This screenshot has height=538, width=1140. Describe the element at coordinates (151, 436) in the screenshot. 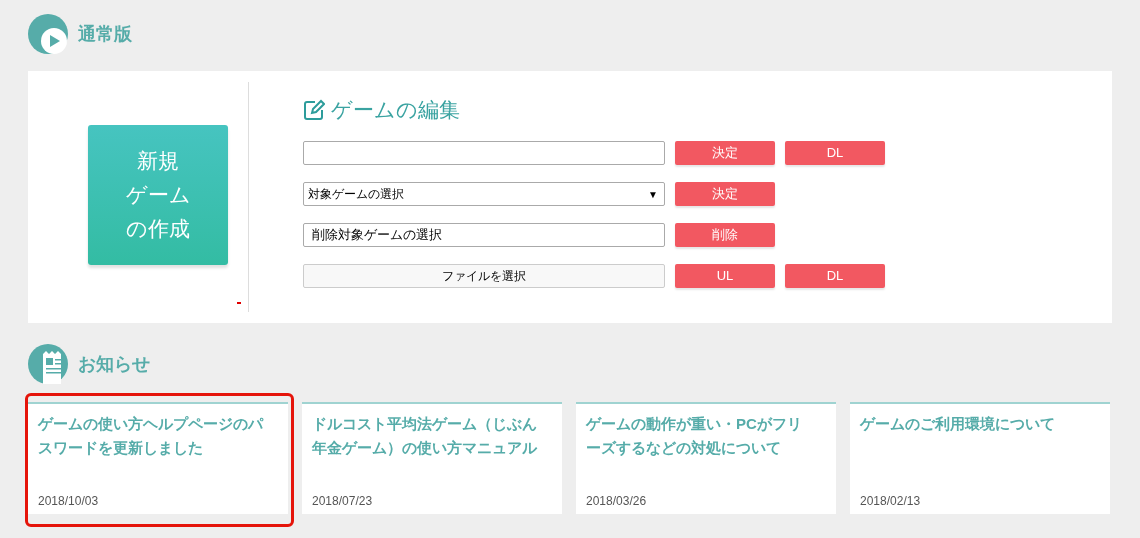

I see `news-title: ゲームの使い方ヘルプページのパスワードを更新しました` at that location.